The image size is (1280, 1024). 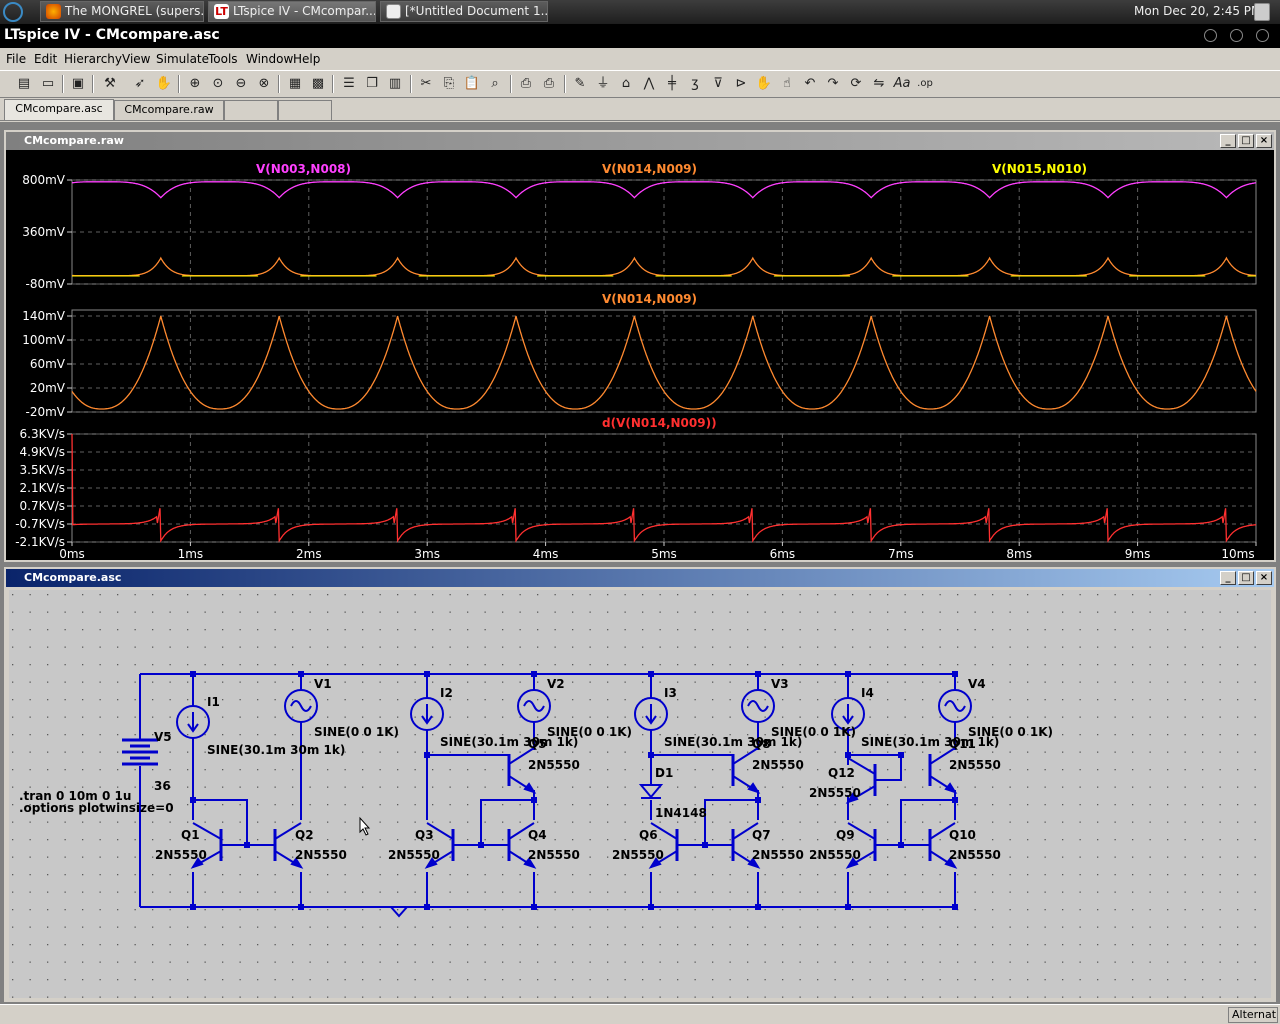 What do you see at coordinates (162, 786) in the screenshot?
I see `label-v5-value: 36` at bounding box center [162, 786].